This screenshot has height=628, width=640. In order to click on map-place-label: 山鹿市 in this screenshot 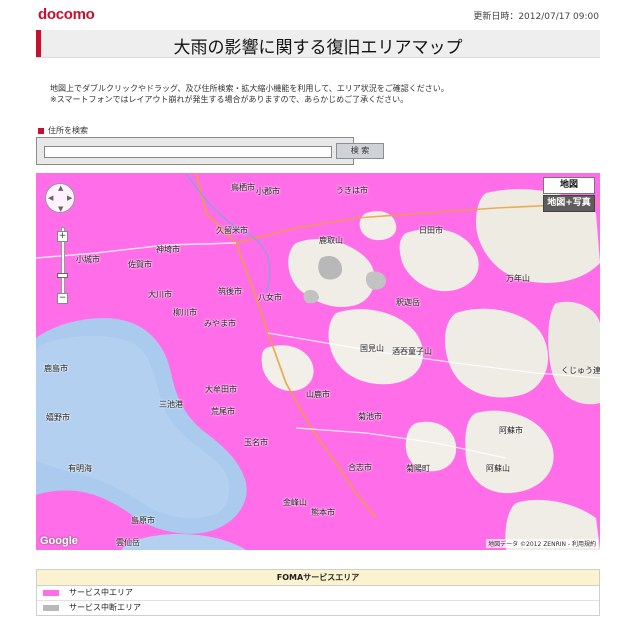, I will do `click(318, 394)`.